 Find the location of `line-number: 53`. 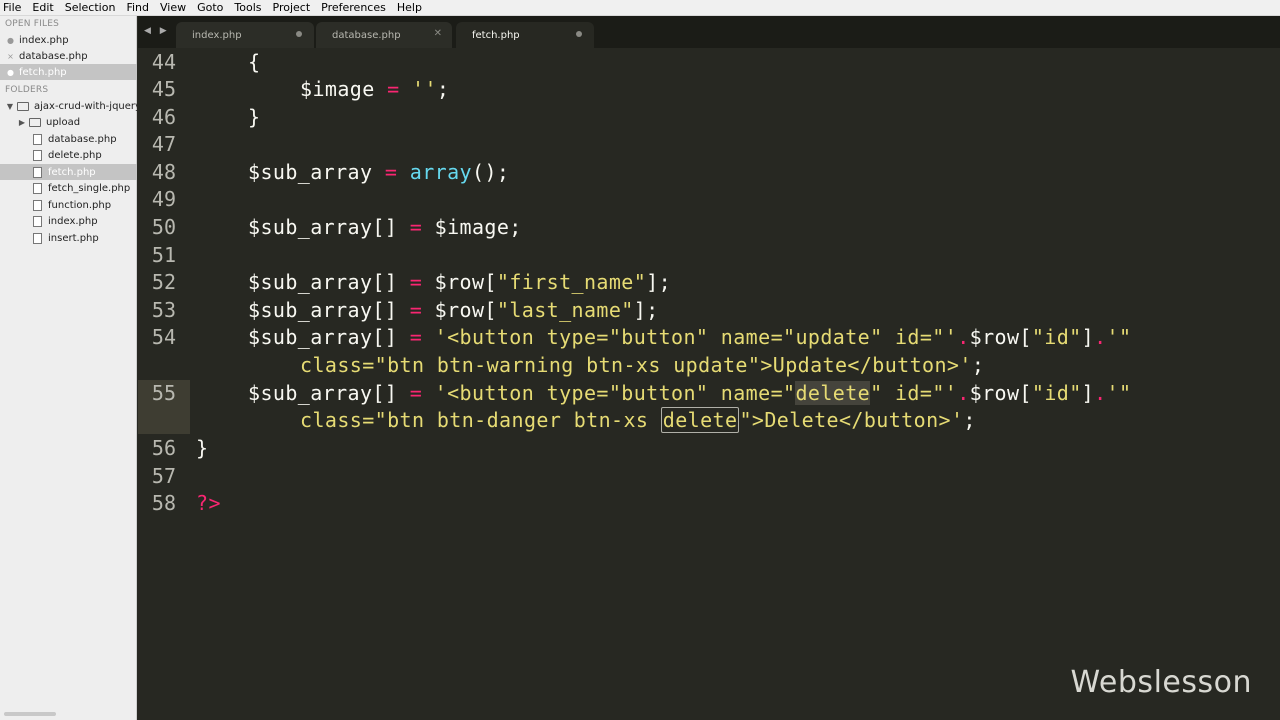

line-number: 53 is located at coordinates (163, 310).